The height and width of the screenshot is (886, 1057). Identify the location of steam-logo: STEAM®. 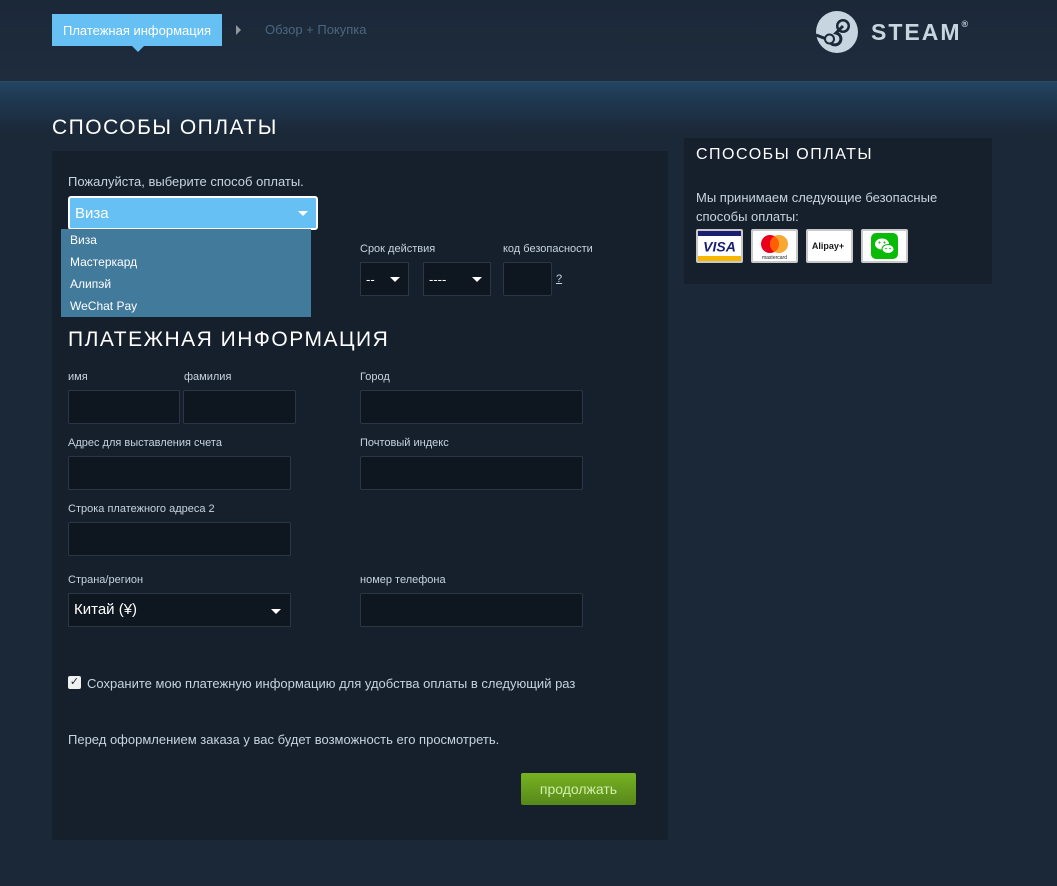
(891, 32).